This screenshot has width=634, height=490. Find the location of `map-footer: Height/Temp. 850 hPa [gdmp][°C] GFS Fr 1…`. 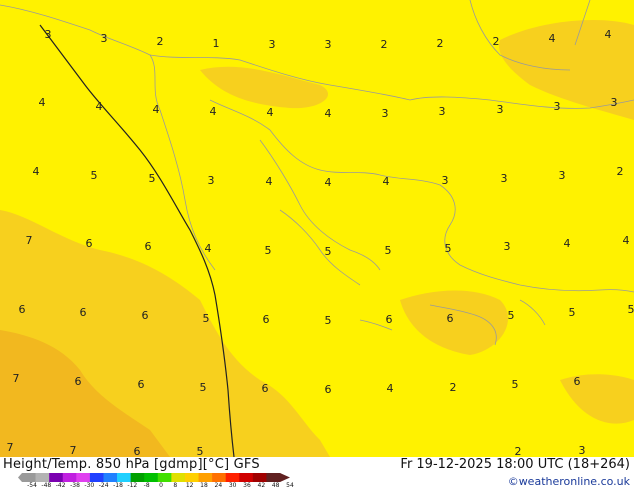

map-footer: Height/Temp. 850 hPa [gdmp][°C] GFS Fr 1… is located at coordinates (317, 473).